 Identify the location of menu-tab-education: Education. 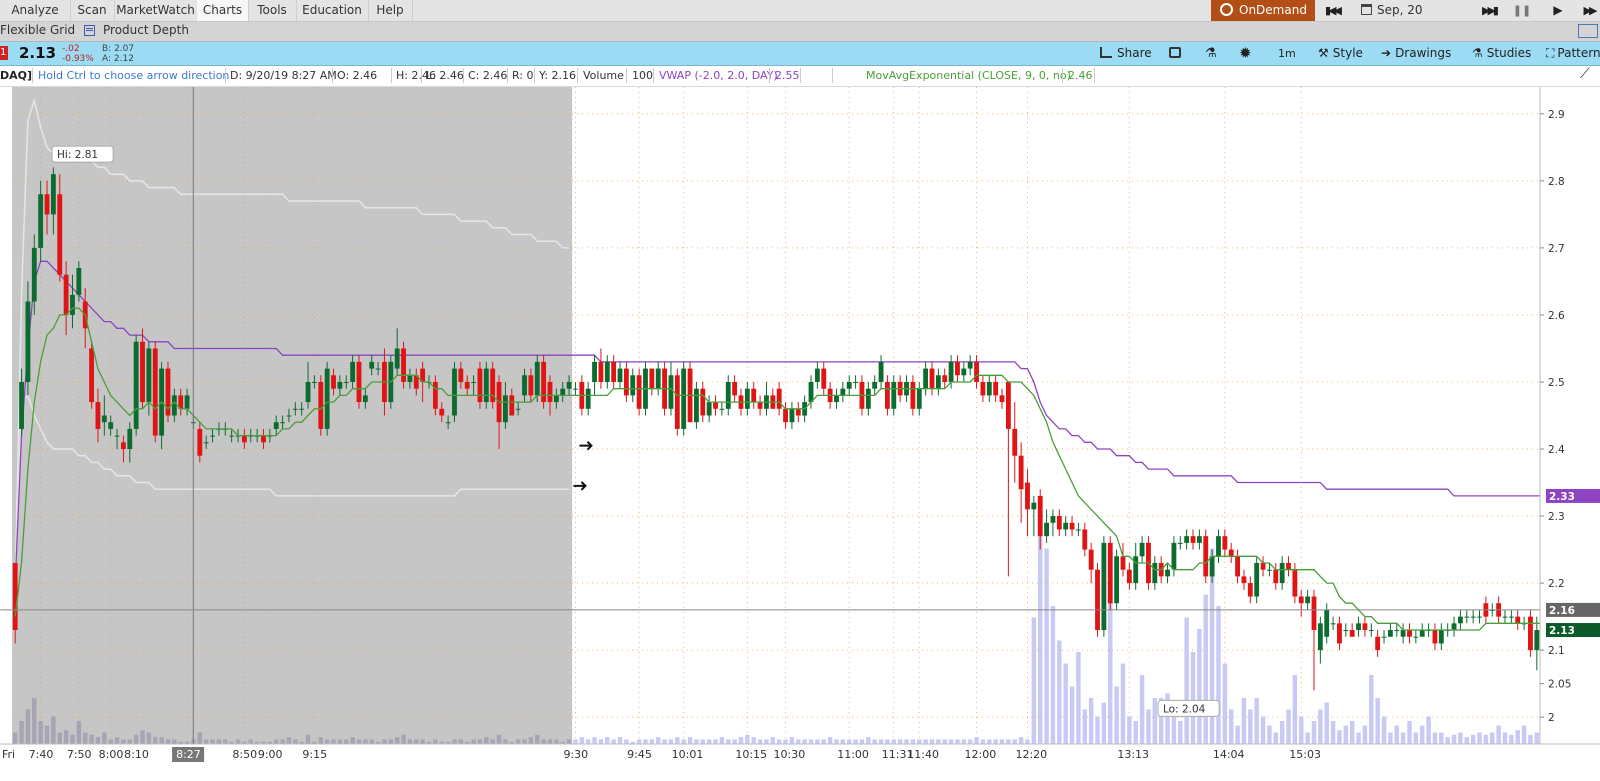
(332, 10).